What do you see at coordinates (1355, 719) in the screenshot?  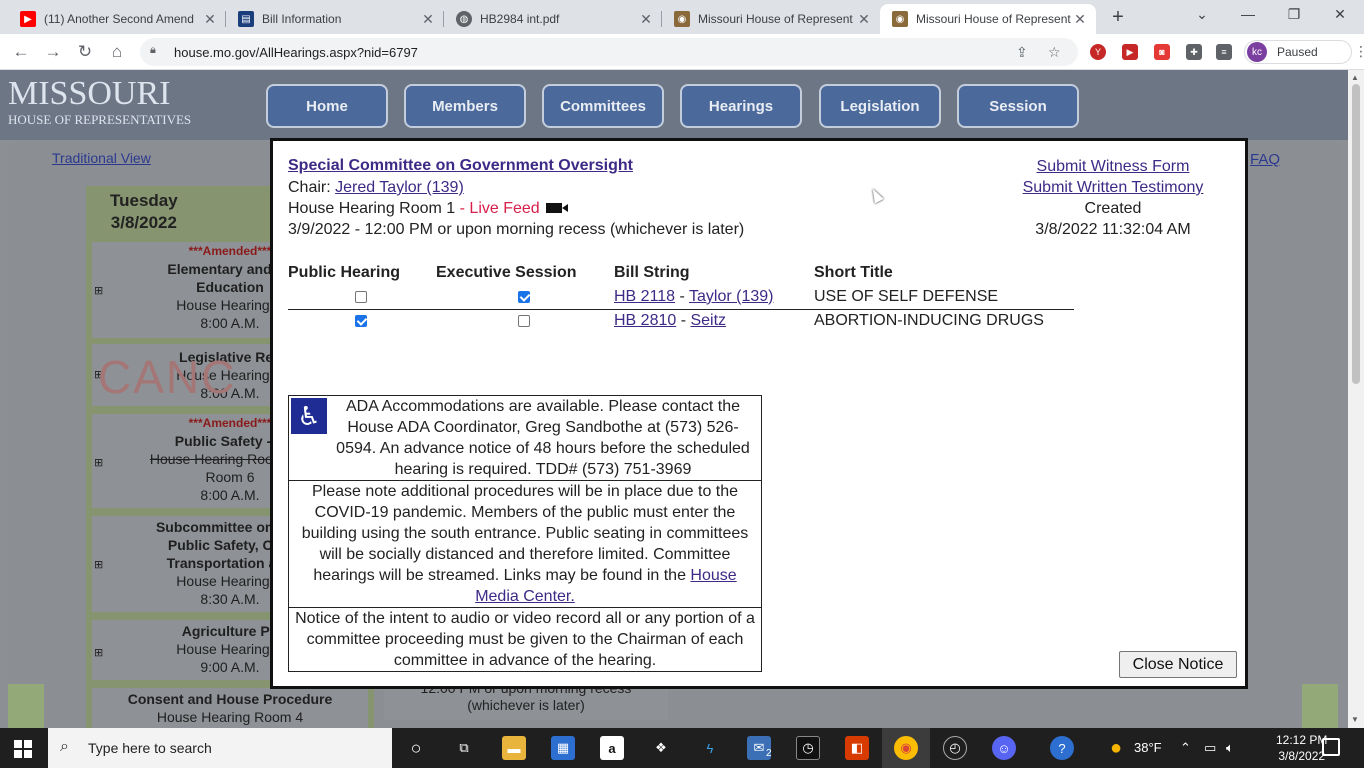 I see `scroll-down-icon: ▼` at bounding box center [1355, 719].